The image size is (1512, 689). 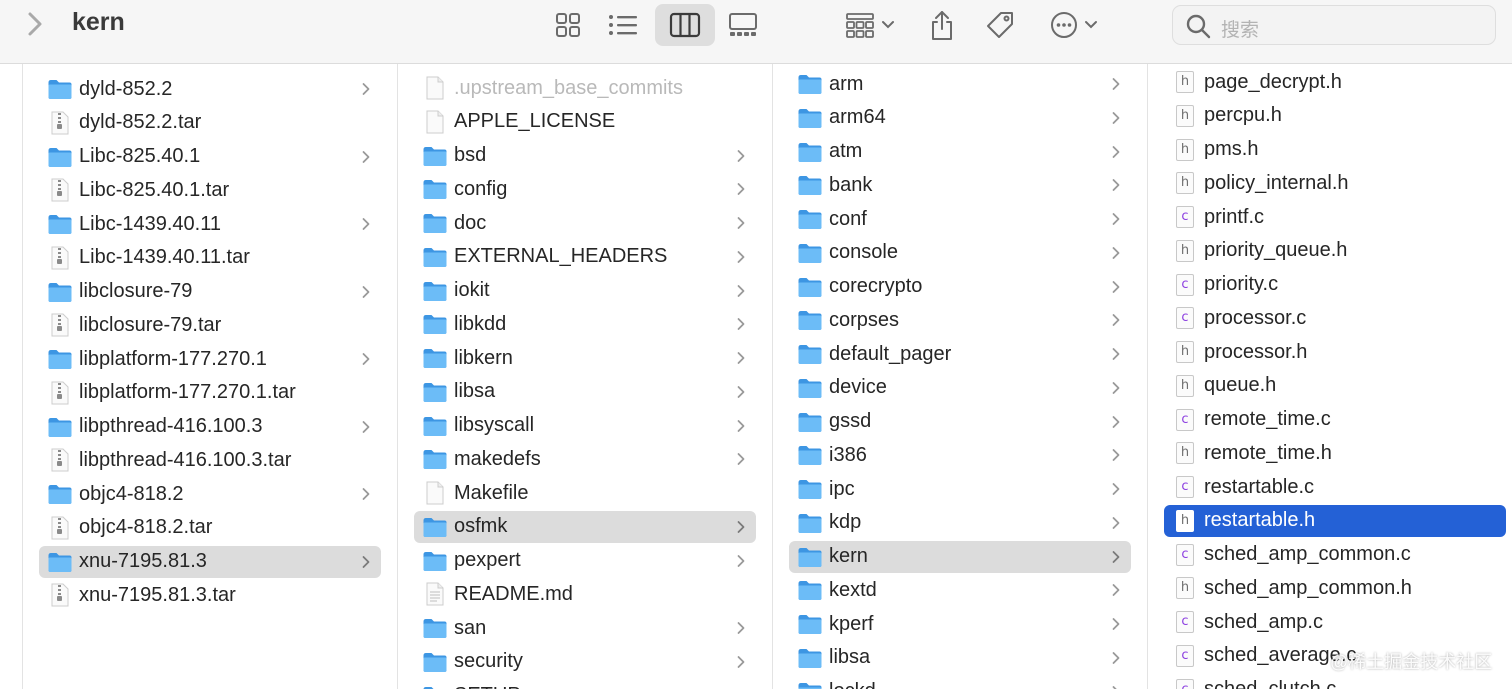 What do you see at coordinates (960, 590) in the screenshot?
I see `folder-row-kextd: kextd` at bounding box center [960, 590].